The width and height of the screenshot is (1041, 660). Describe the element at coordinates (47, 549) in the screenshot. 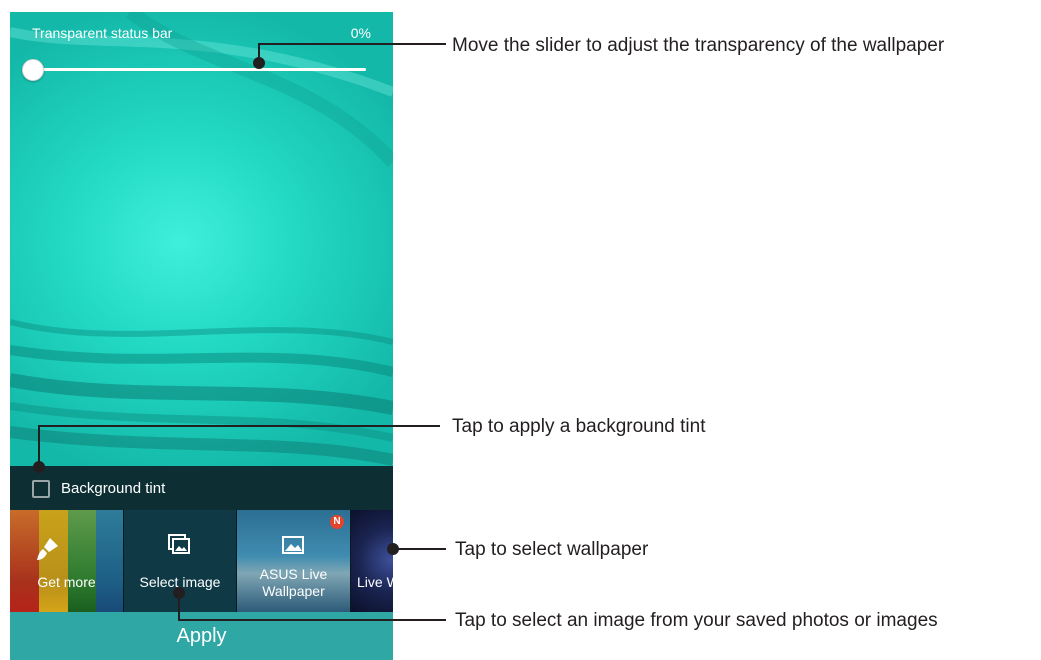

I see `paintbrush-icon` at that location.